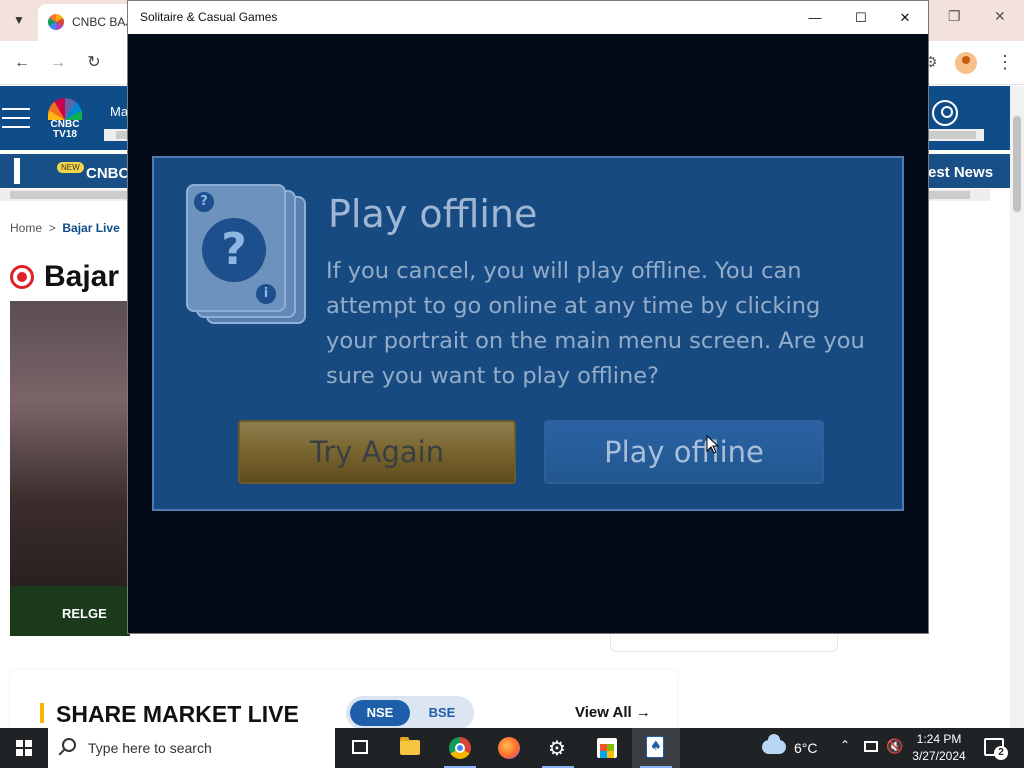 This screenshot has height=768, width=1024. What do you see at coordinates (22, 277) in the screenshot?
I see `live-indicator-icon` at bounding box center [22, 277].